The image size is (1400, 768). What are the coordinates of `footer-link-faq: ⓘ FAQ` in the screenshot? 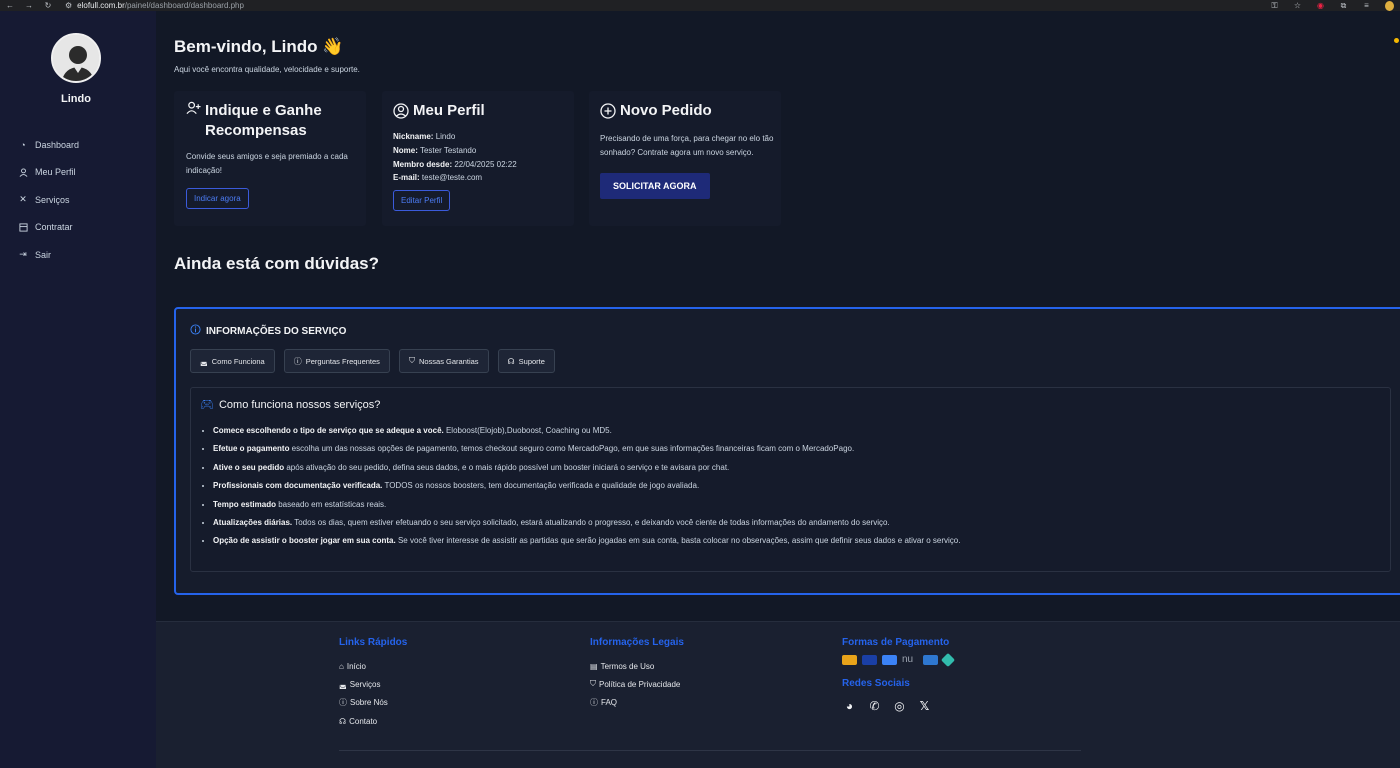 It's located at (637, 703).